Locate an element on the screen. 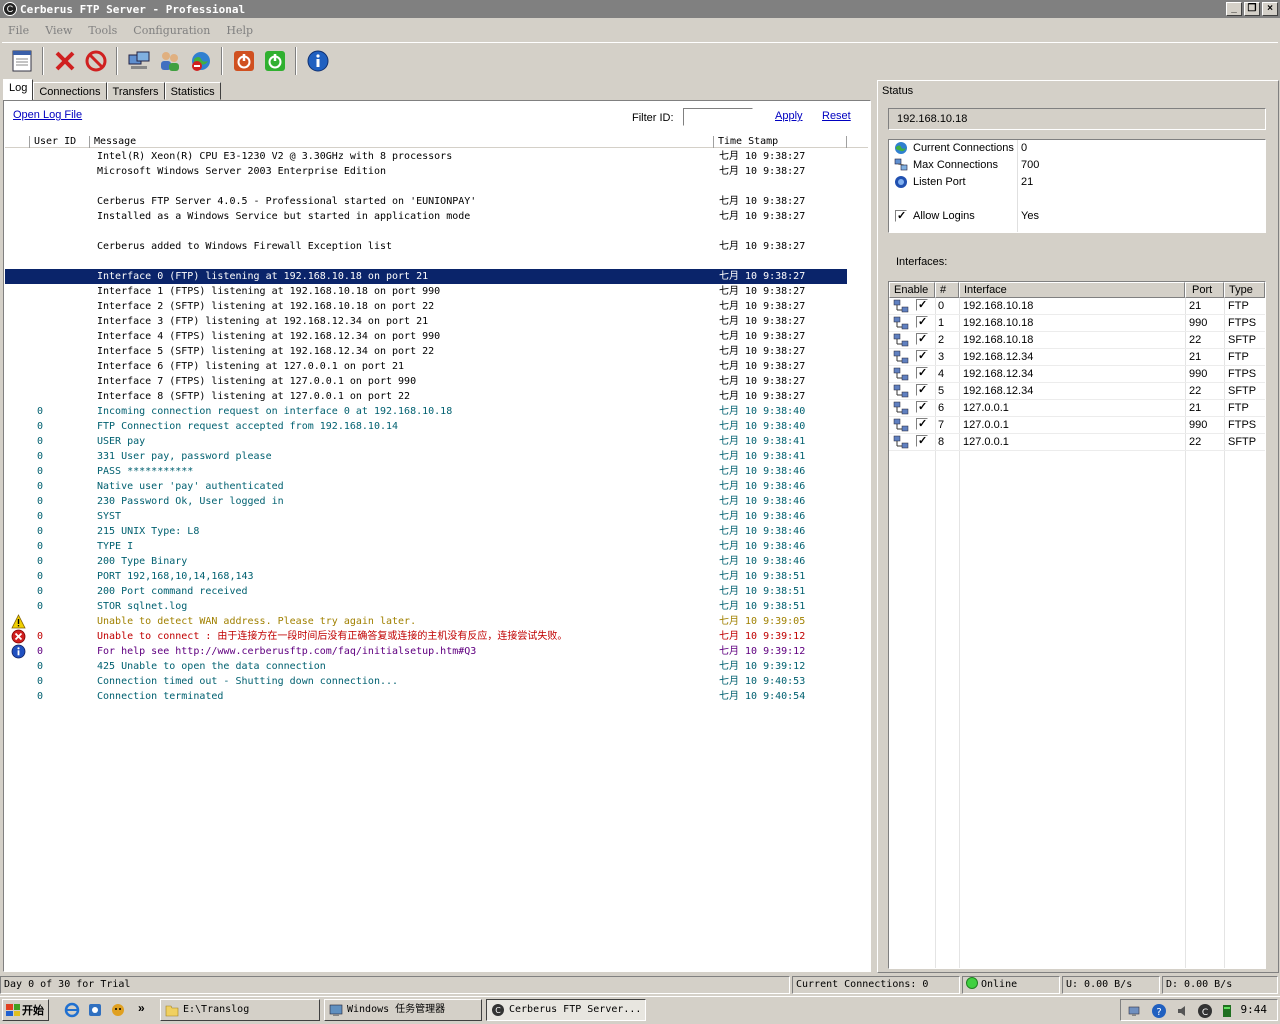 This screenshot has width=1280, height=1024. log-row: 0 200 Type Binary 七月 10 9:38:46 is located at coordinates (426, 561).